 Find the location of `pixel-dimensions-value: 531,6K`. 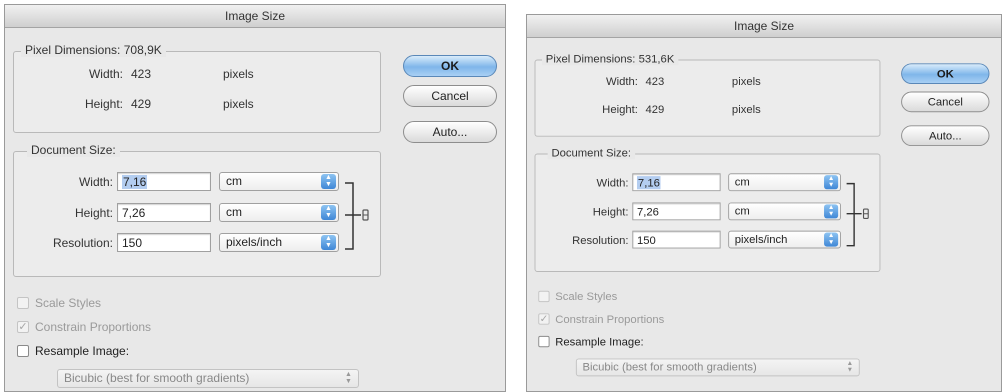

pixel-dimensions-value: 531,6K is located at coordinates (656, 59).